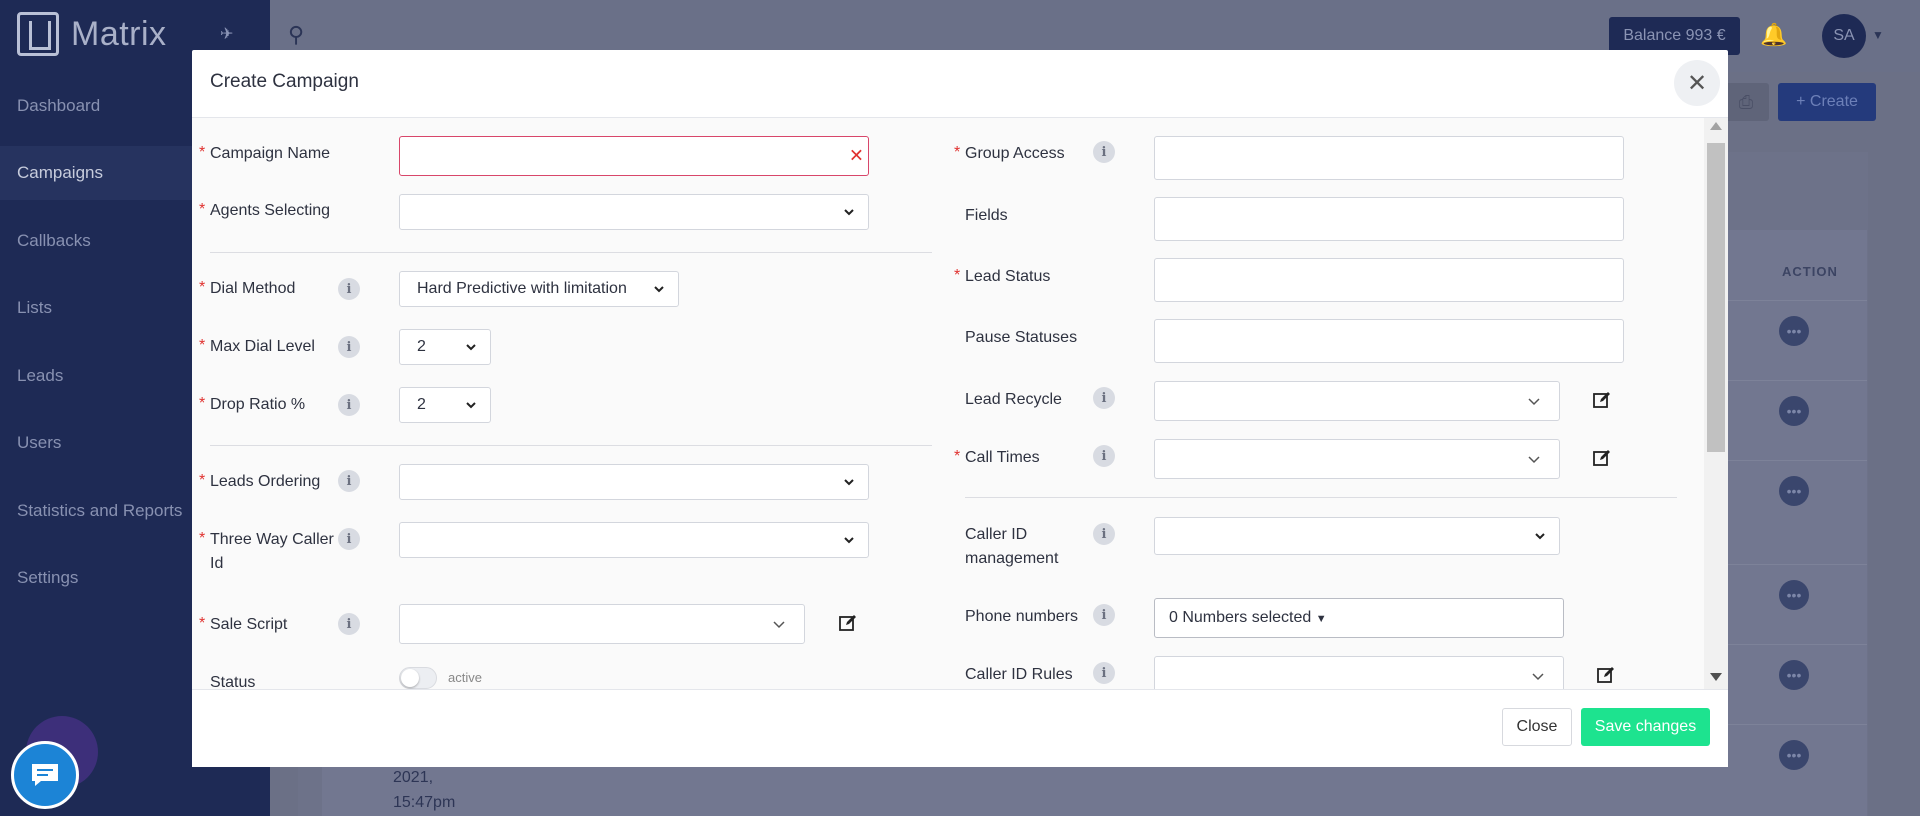  I want to click on toggle-knob, so click(410, 678).